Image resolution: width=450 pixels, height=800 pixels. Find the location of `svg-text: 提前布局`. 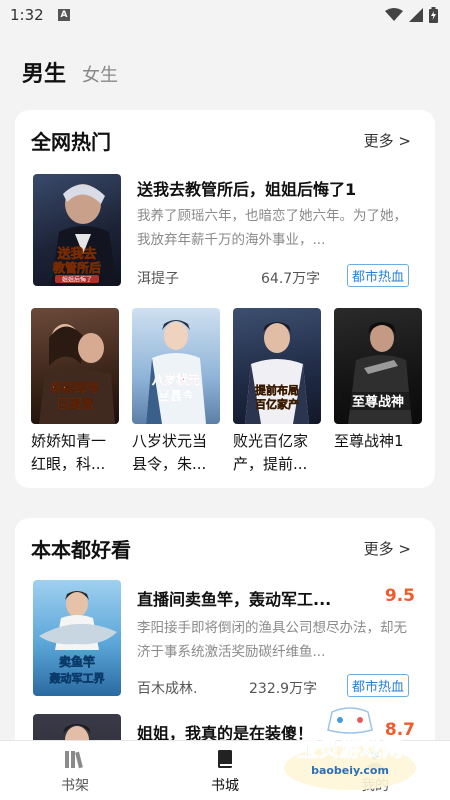

svg-text: 提前布局 is located at coordinates (277, 390).